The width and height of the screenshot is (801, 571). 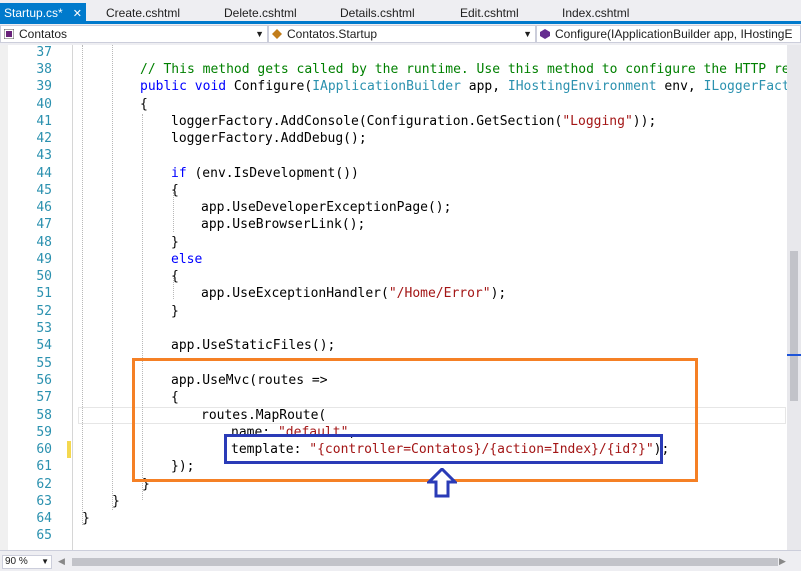 What do you see at coordinates (44, 311) in the screenshot?
I see `line-number: 52` at bounding box center [44, 311].